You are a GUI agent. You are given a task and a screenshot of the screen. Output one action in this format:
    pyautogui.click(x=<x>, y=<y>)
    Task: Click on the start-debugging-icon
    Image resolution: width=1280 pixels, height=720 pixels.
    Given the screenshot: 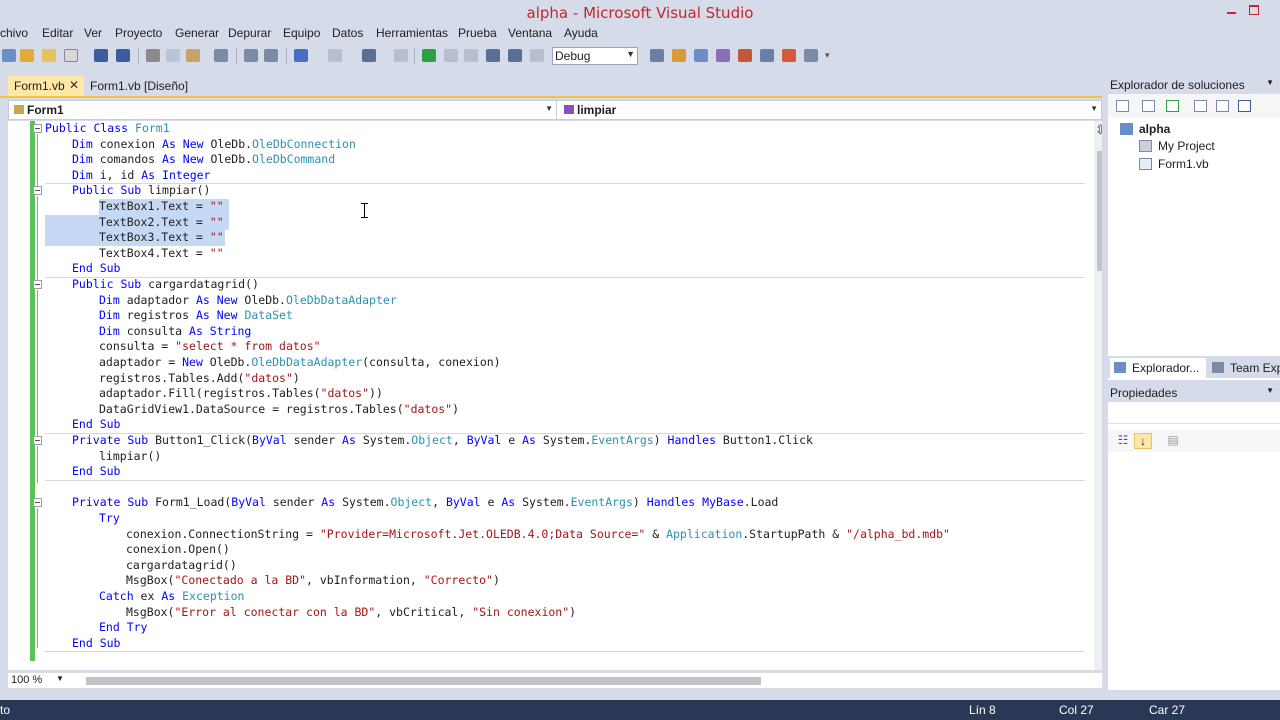 What is the action you would take?
    pyautogui.click(x=429, y=55)
    